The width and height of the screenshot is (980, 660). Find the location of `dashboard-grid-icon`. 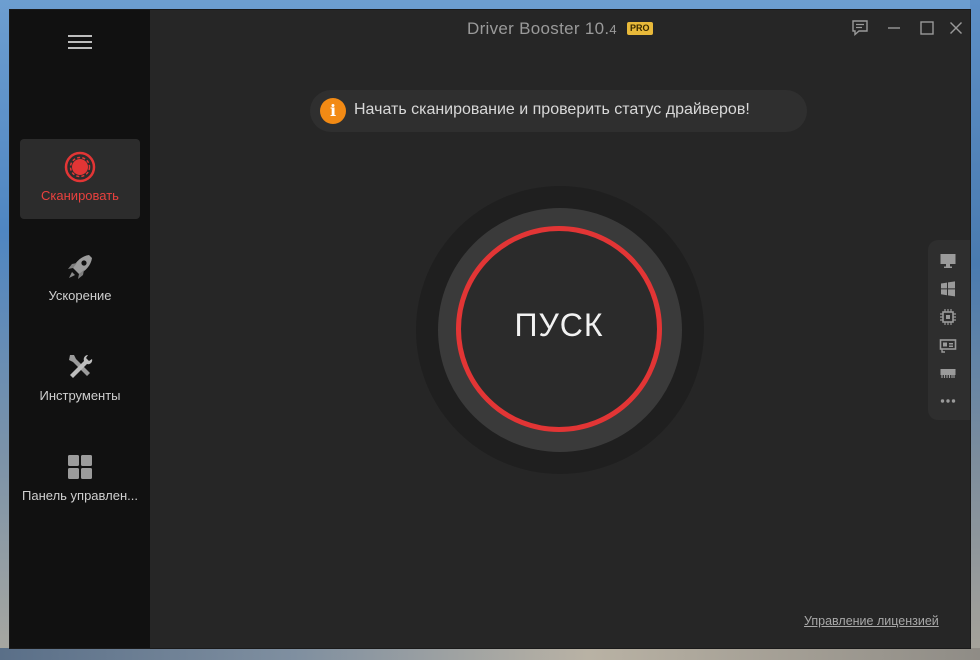

dashboard-grid-icon is located at coordinates (80, 467).